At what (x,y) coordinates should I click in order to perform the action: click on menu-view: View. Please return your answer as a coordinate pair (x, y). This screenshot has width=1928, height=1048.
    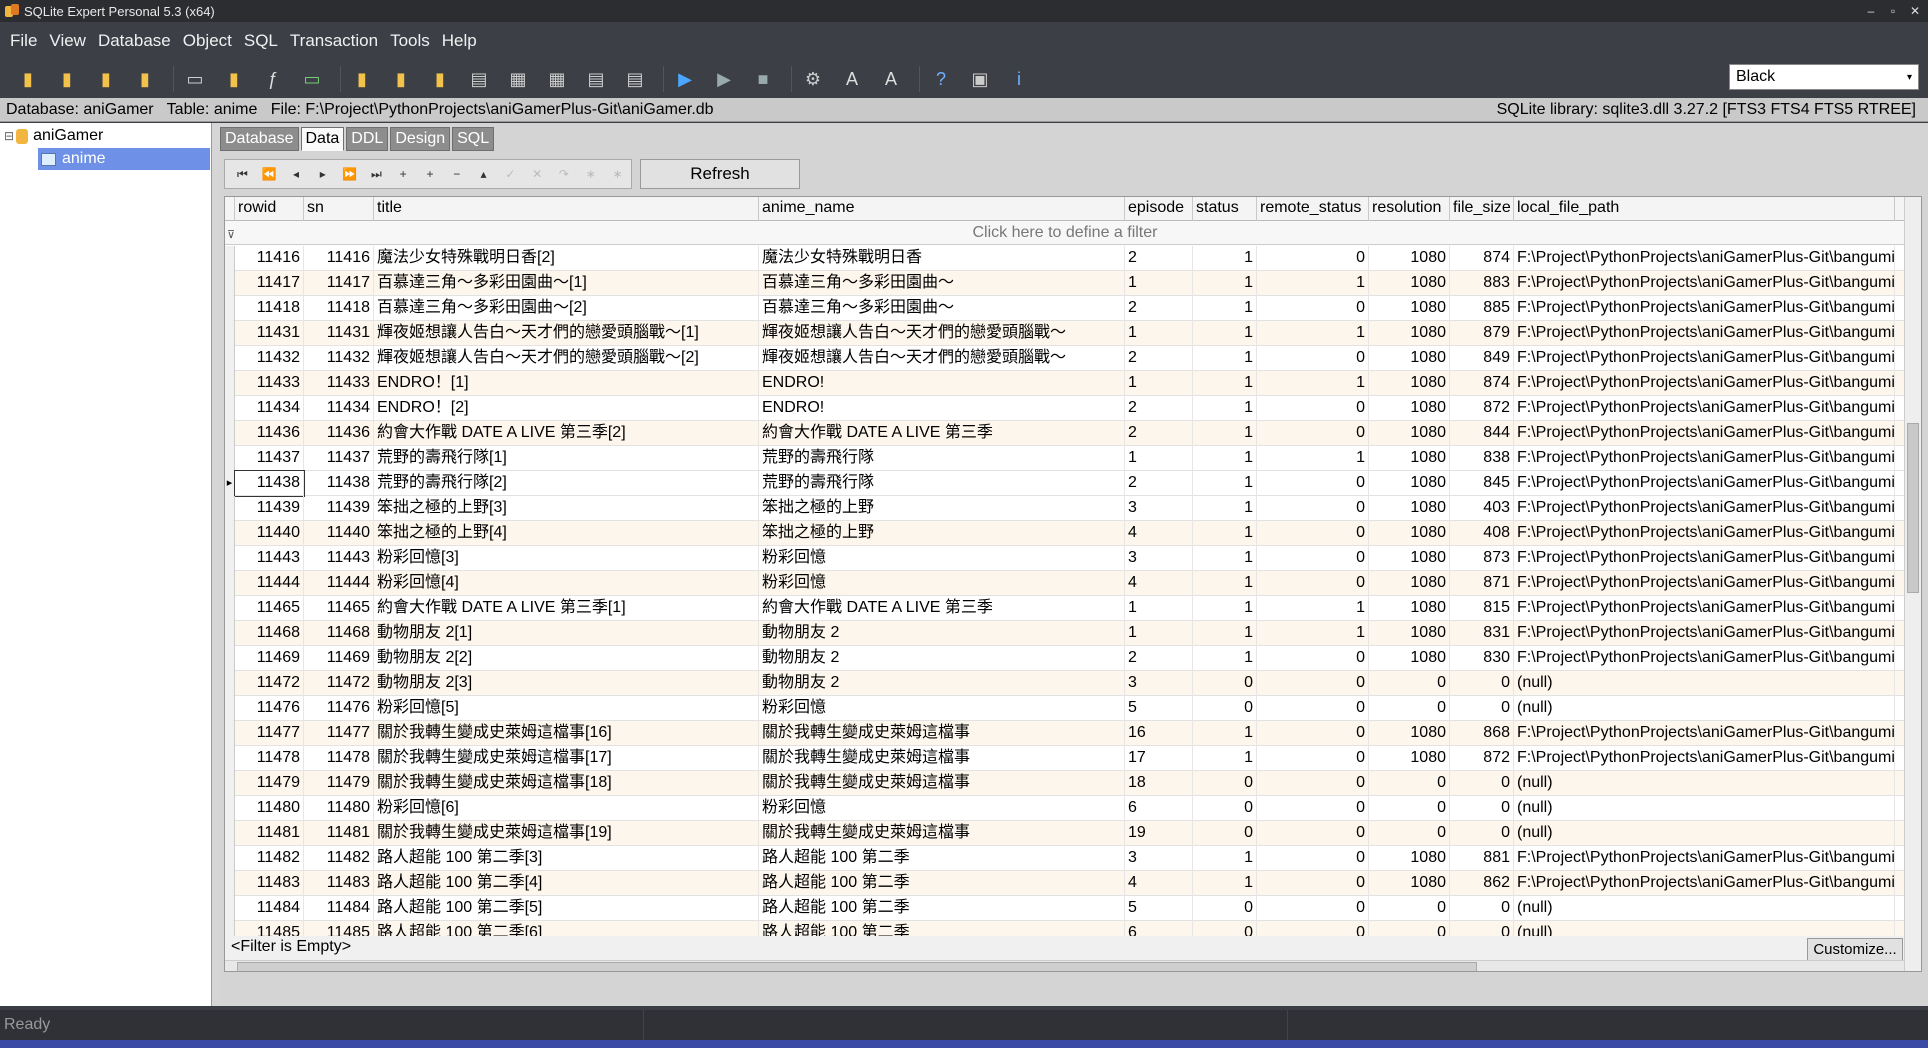
    Looking at the image, I should click on (67, 41).